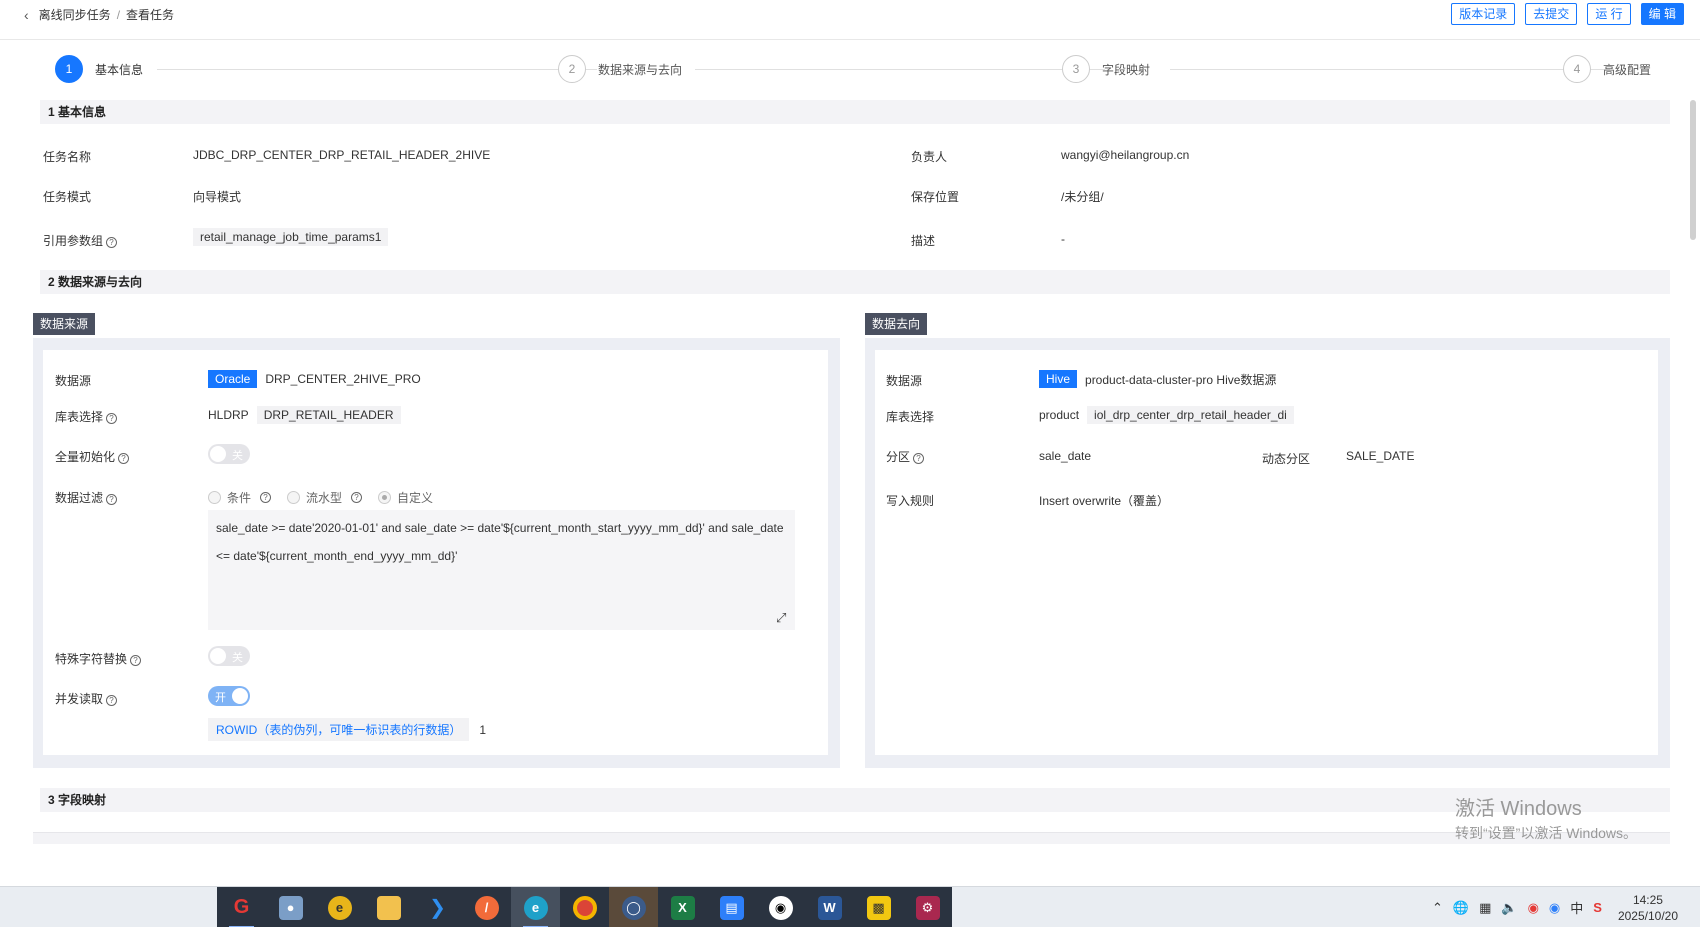  I want to click on toggle-text: 开, so click(220, 698).